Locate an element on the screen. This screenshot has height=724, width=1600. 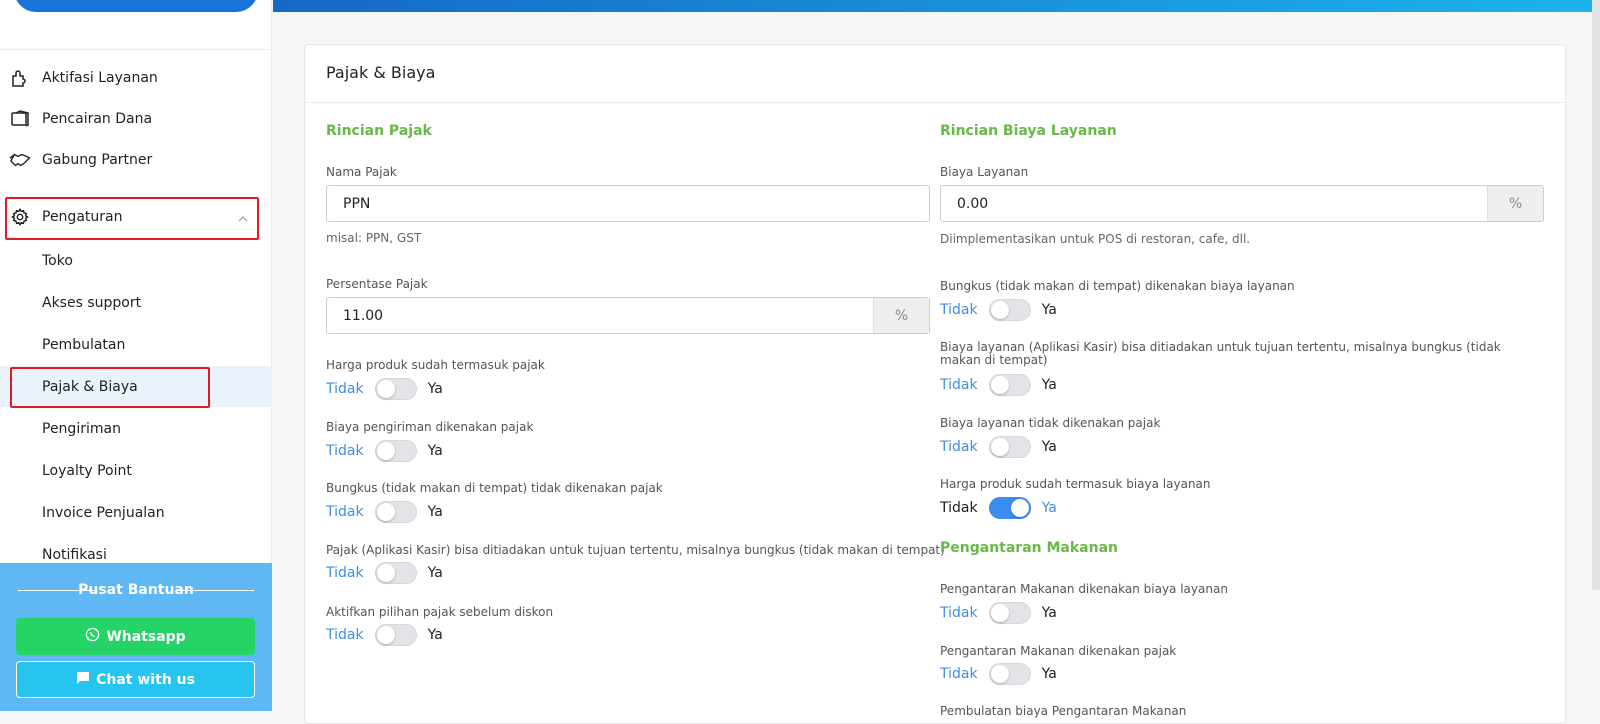
sidebar-subitem-akses-support: Akses support is located at coordinates (136, 302).